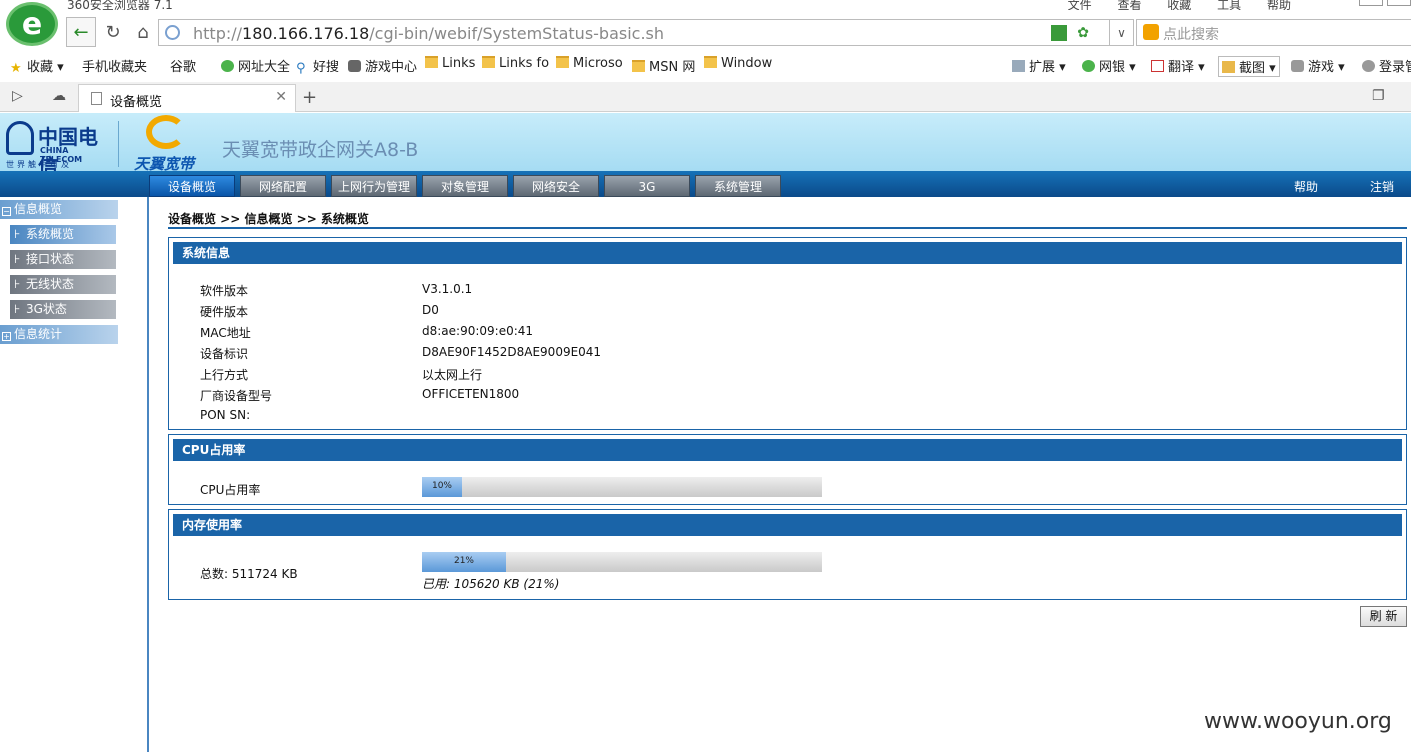 The height and width of the screenshot is (752, 1411). I want to click on minimize-button, so click(1371, 3).